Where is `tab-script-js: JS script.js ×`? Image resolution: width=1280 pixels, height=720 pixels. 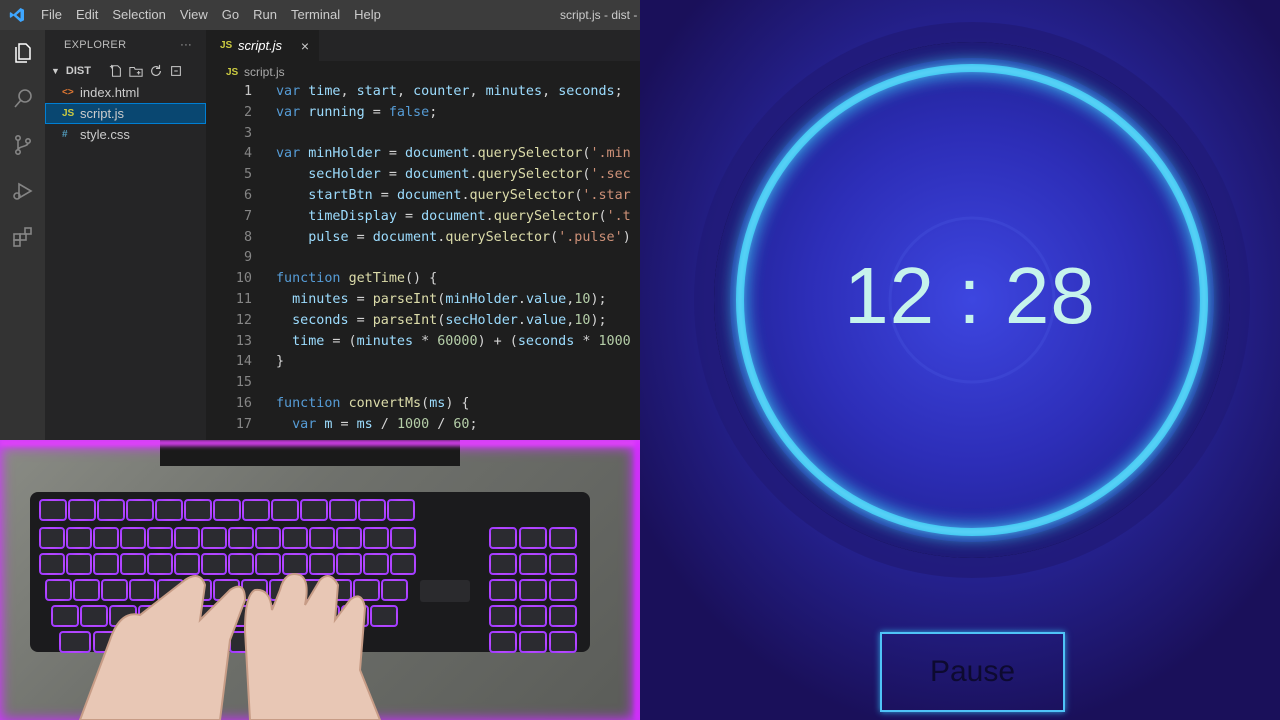
tab-script-js: JS script.js × is located at coordinates (262, 45).